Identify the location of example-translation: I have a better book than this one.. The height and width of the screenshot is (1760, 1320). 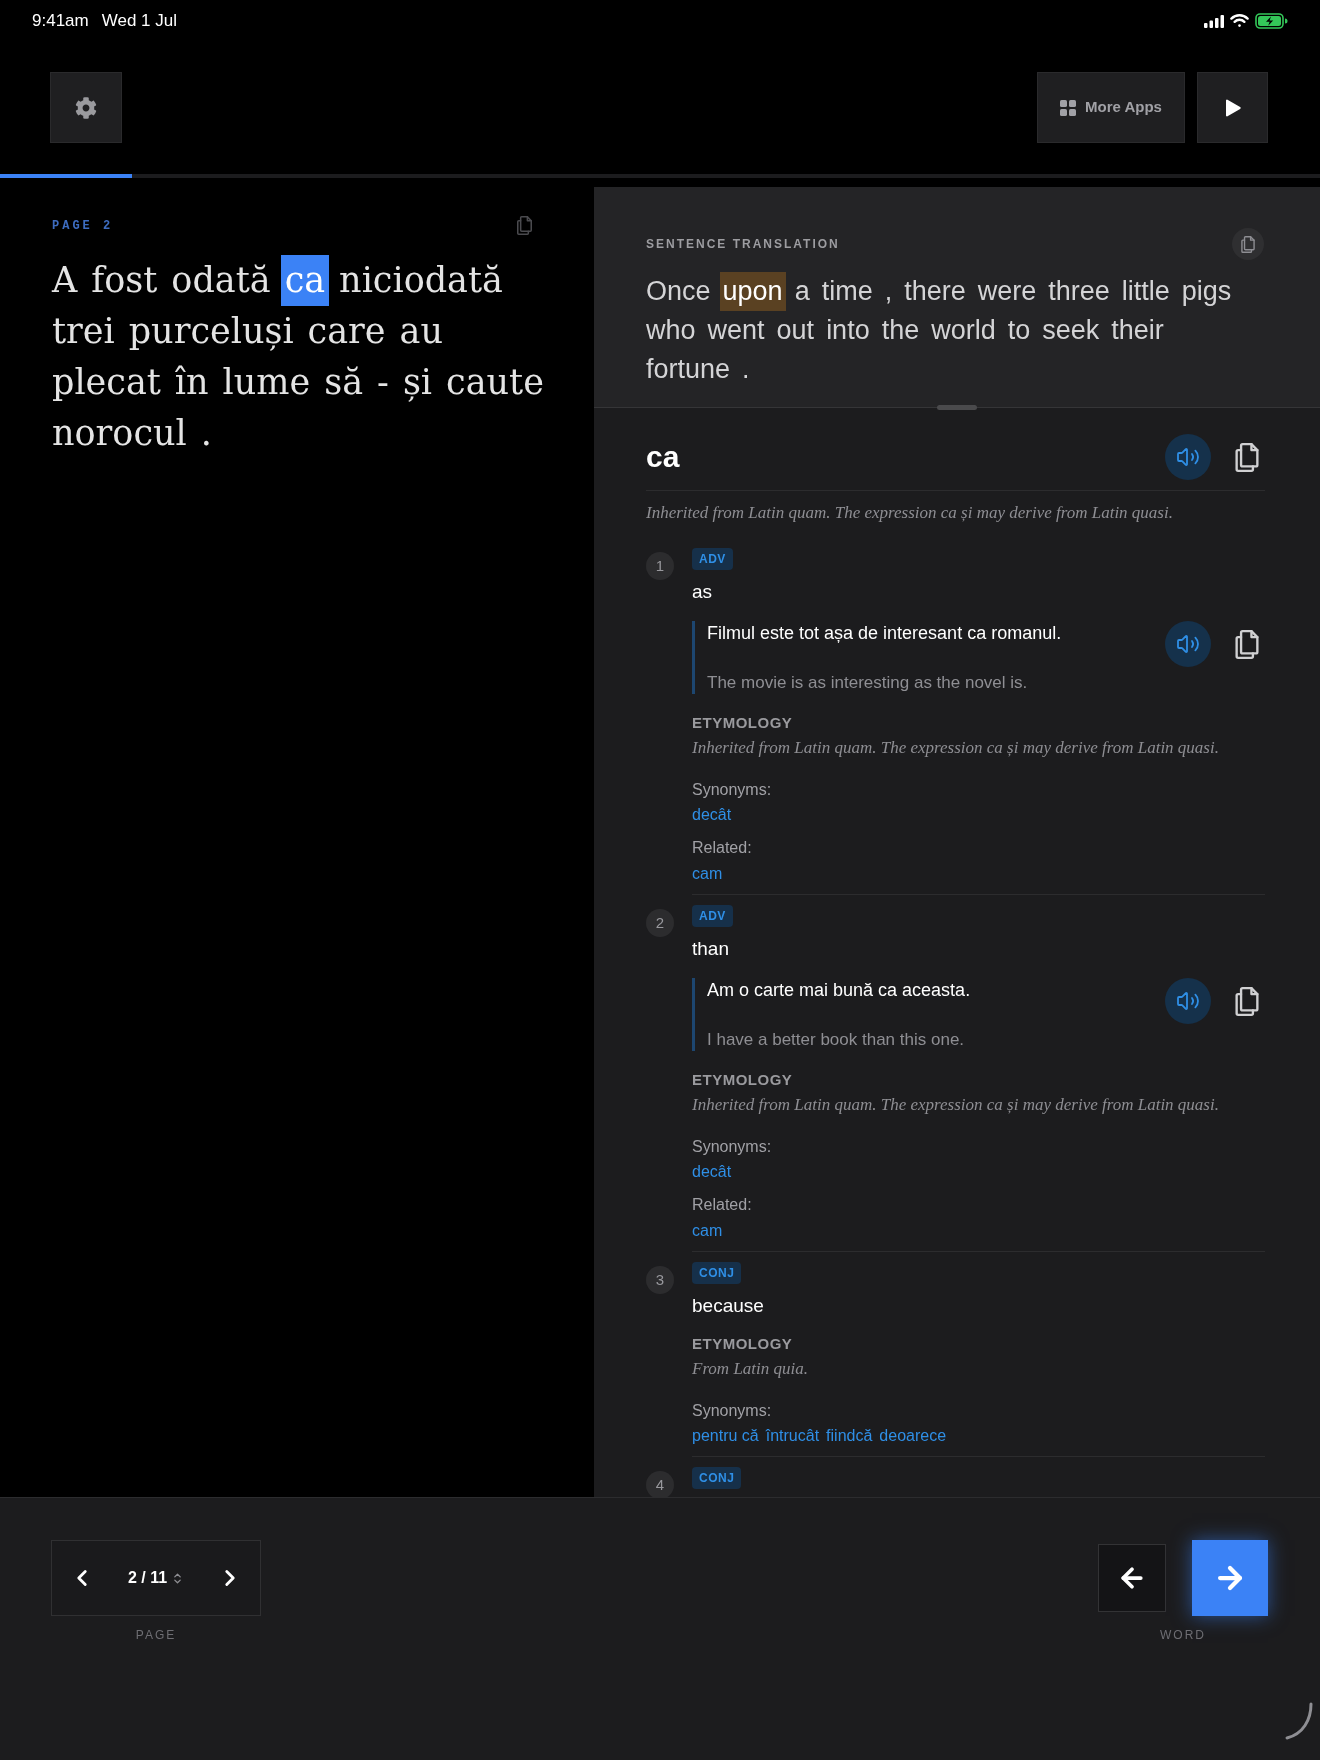
(836, 1040).